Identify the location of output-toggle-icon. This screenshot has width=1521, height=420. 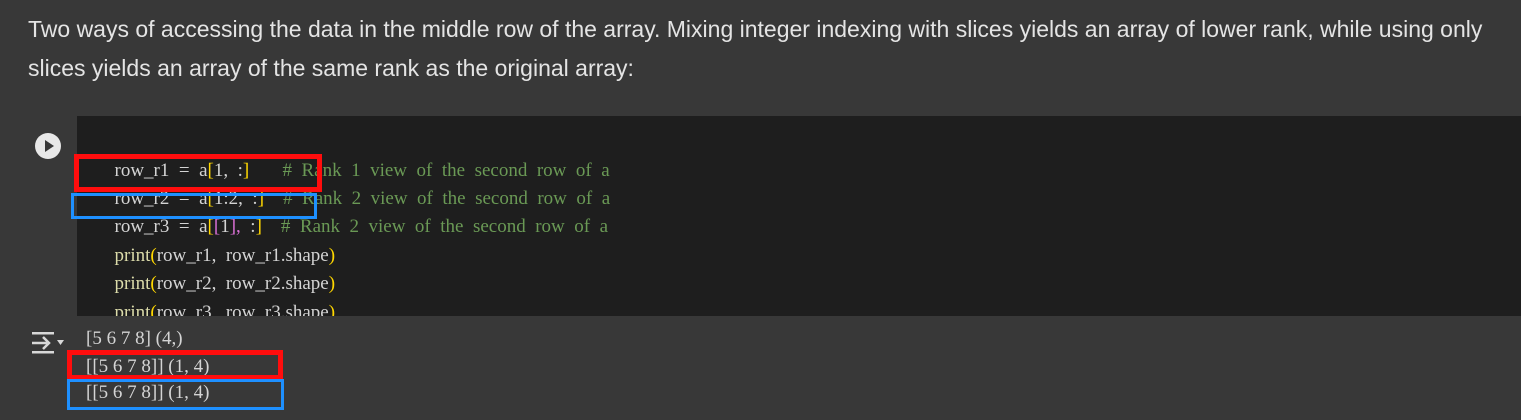
(48, 343).